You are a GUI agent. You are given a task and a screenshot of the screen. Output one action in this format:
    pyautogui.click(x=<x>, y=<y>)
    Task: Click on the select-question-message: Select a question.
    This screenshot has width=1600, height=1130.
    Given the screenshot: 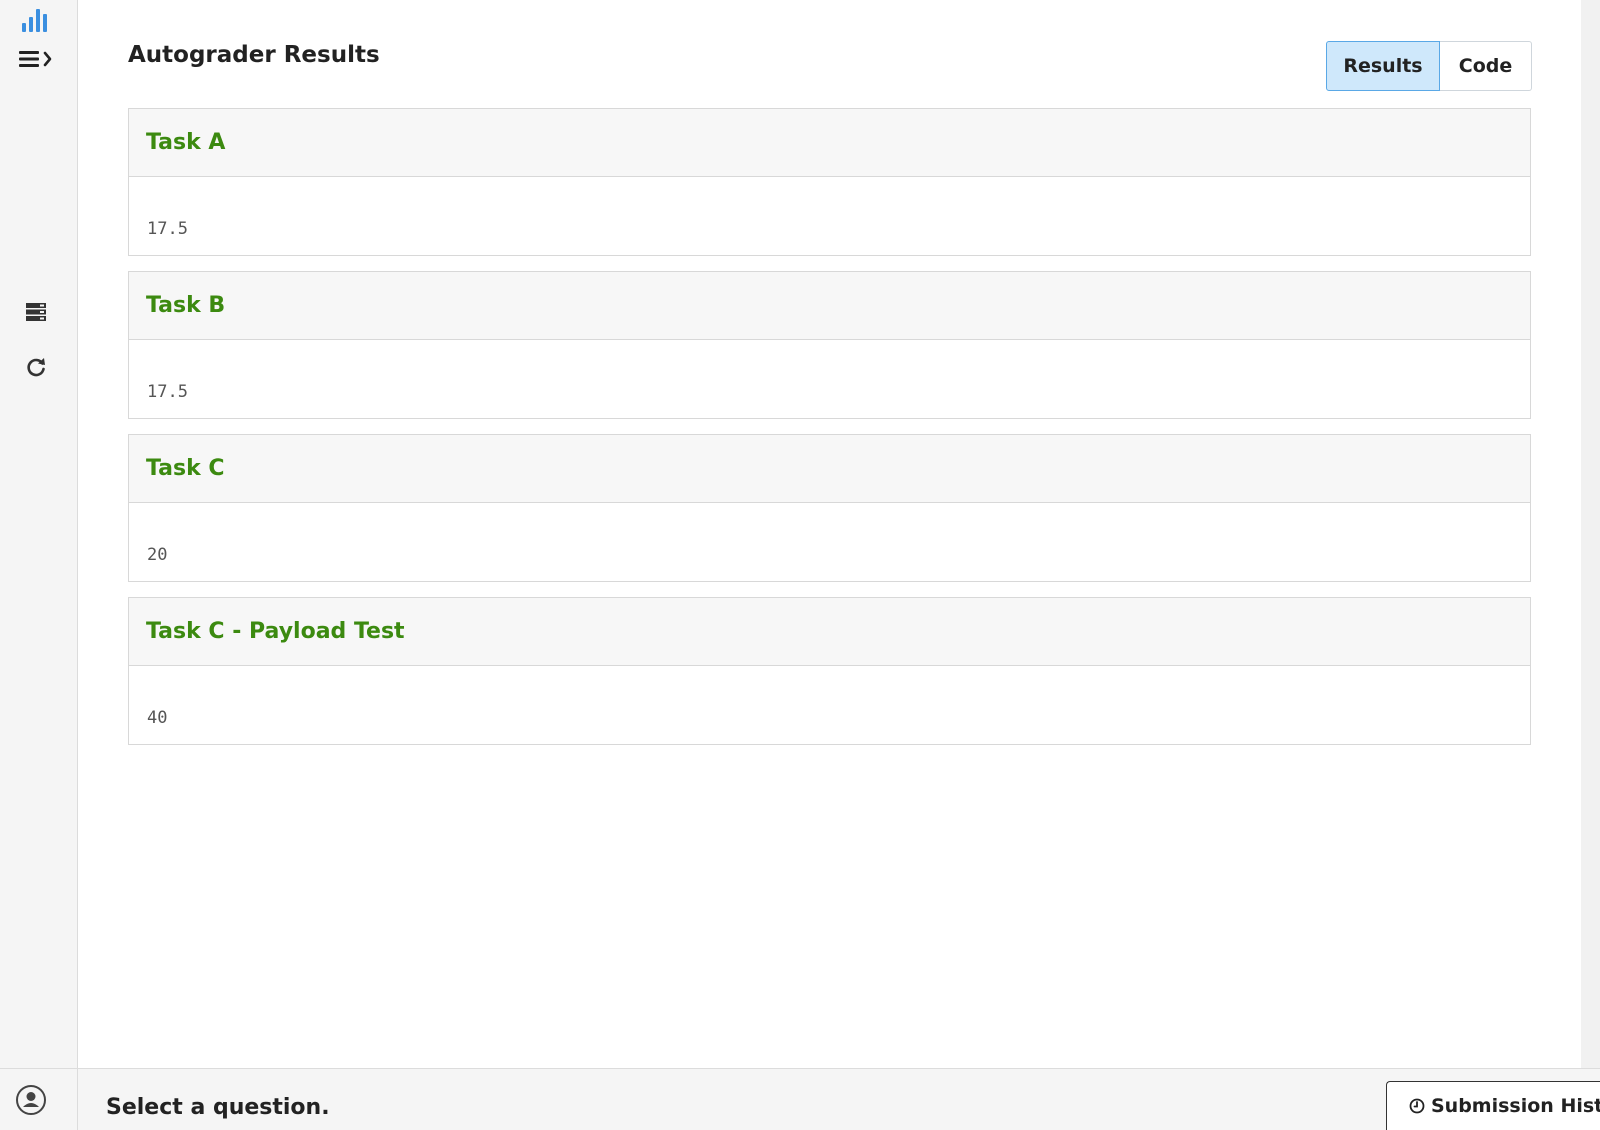 What is the action you would take?
    pyautogui.click(x=218, y=1107)
    